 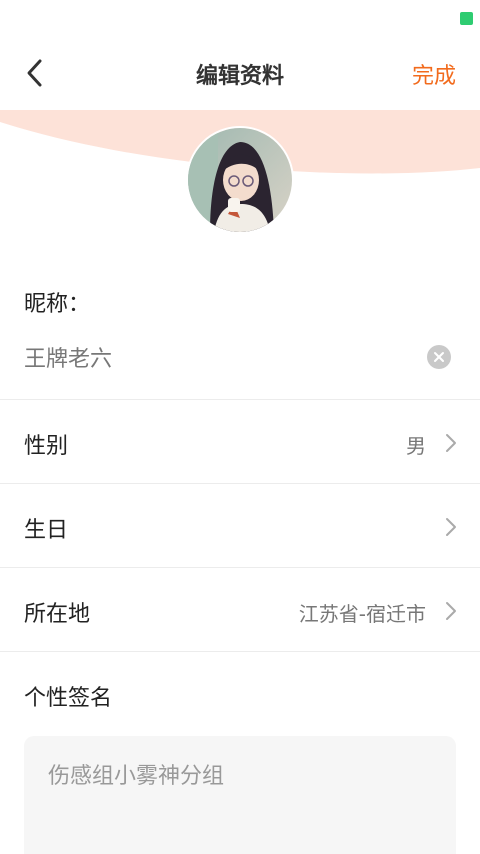 I want to click on page-title: 编辑资料, so click(x=239, y=76).